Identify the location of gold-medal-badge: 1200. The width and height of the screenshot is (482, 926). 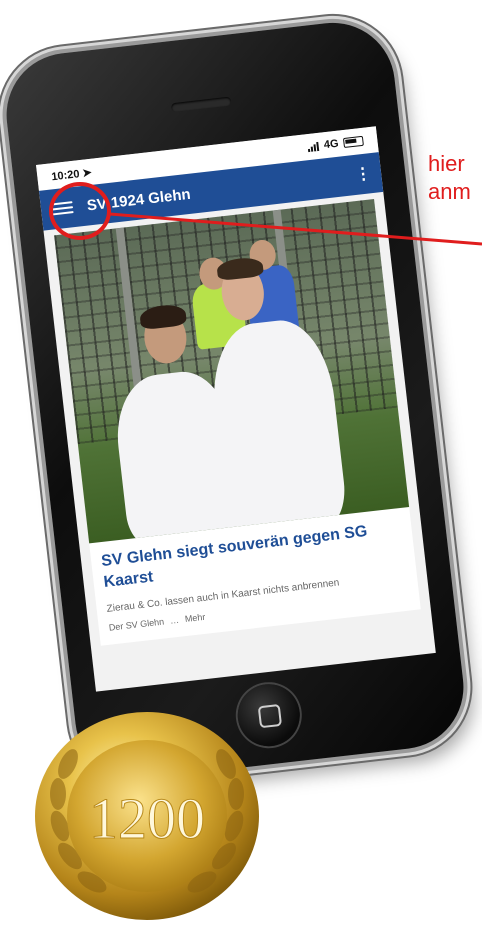
(147, 816).